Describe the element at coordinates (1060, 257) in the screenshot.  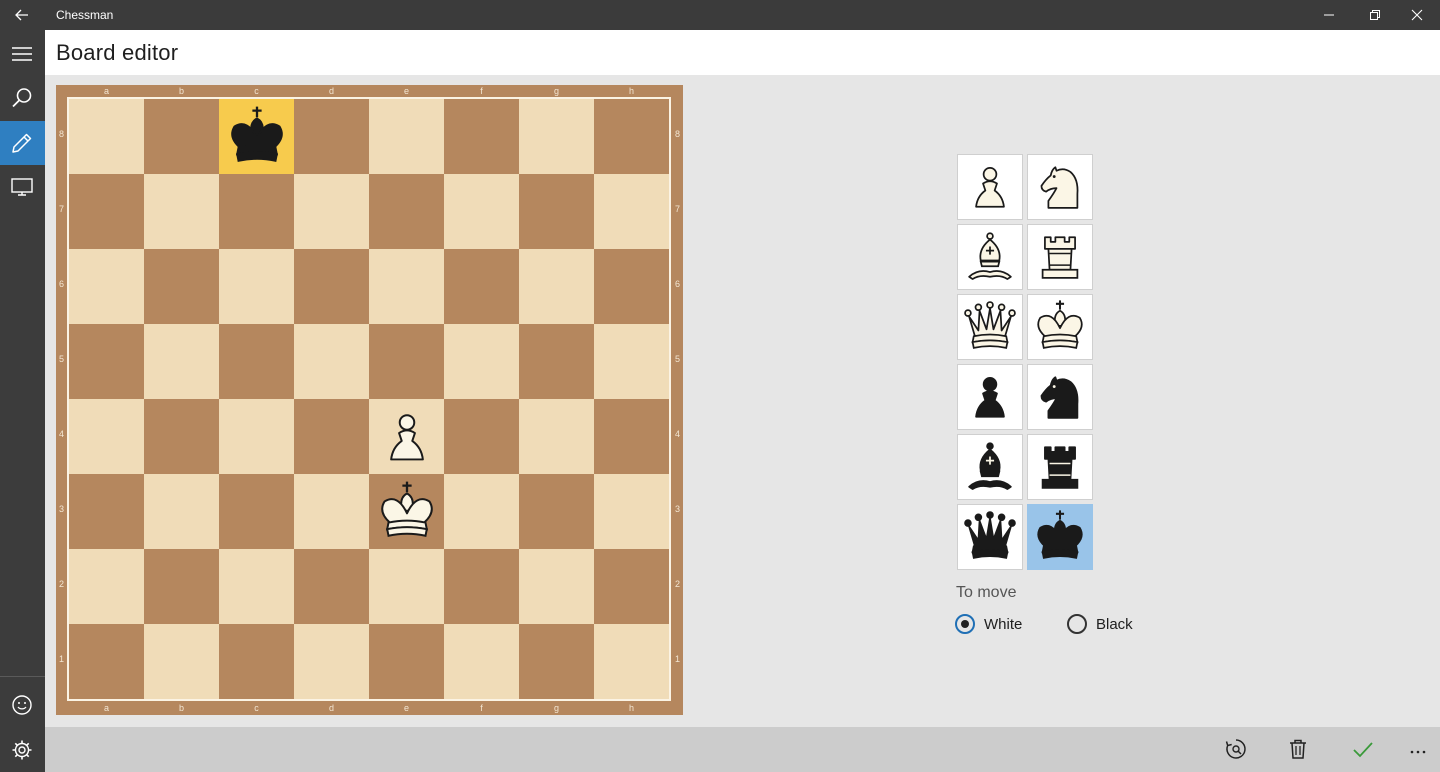
I see `palette-white-rook` at that location.